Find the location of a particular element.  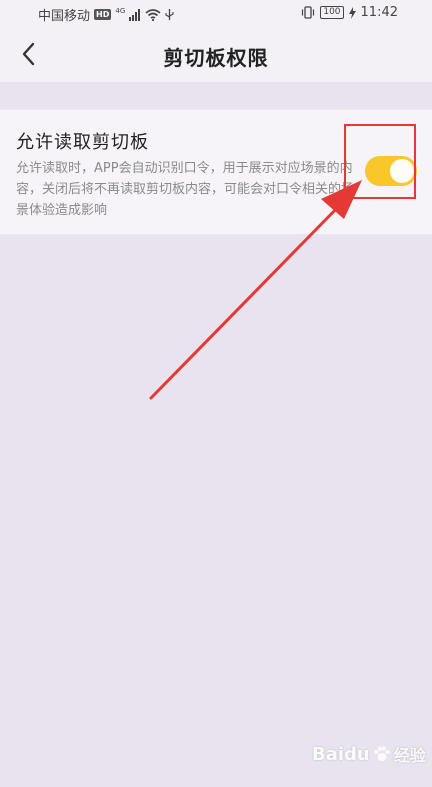

watermark-sub: 经验 is located at coordinates (409, 755).